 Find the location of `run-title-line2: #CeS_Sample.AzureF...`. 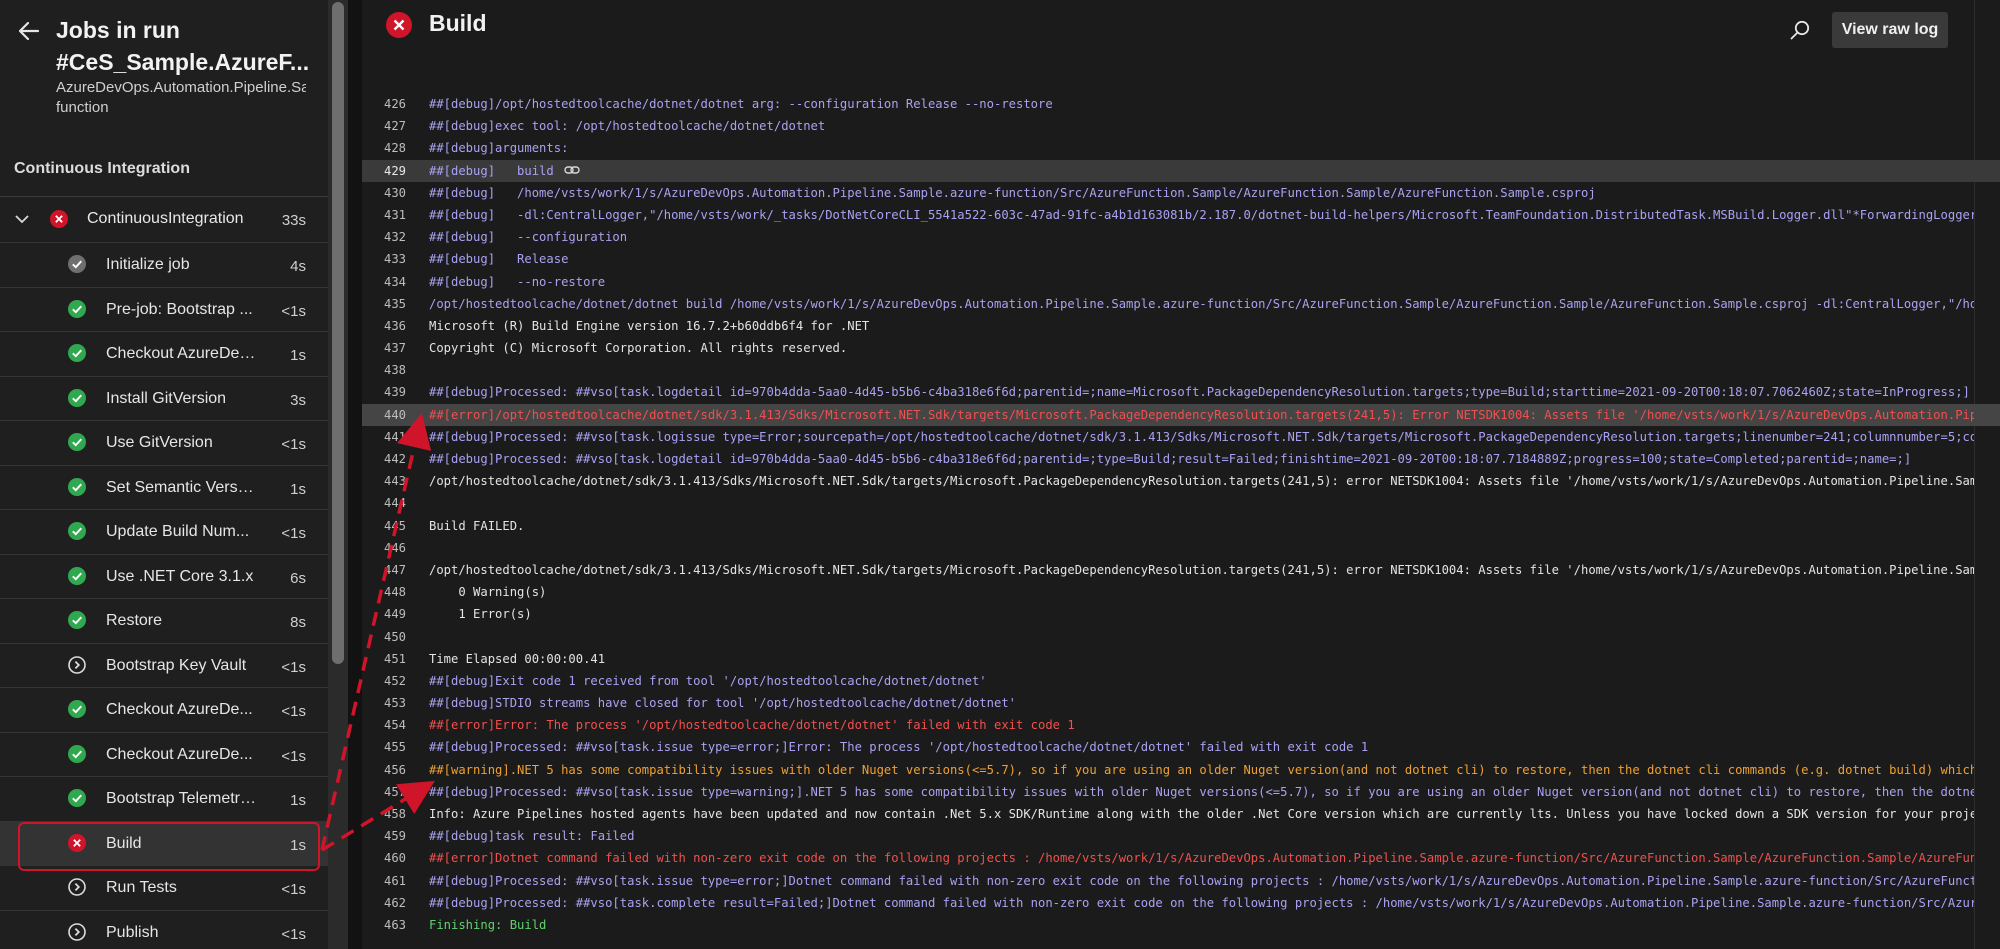

run-title-line2: #CeS_Sample.AzureF... is located at coordinates (183, 62).